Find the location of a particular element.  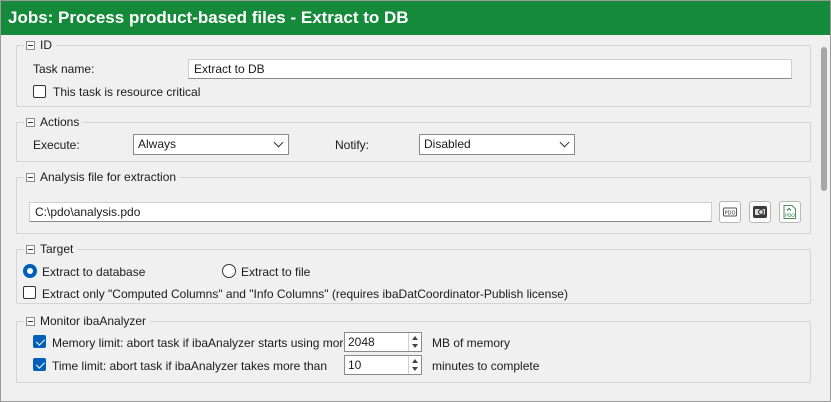

analyzer-preview-icon is located at coordinates (760, 212).